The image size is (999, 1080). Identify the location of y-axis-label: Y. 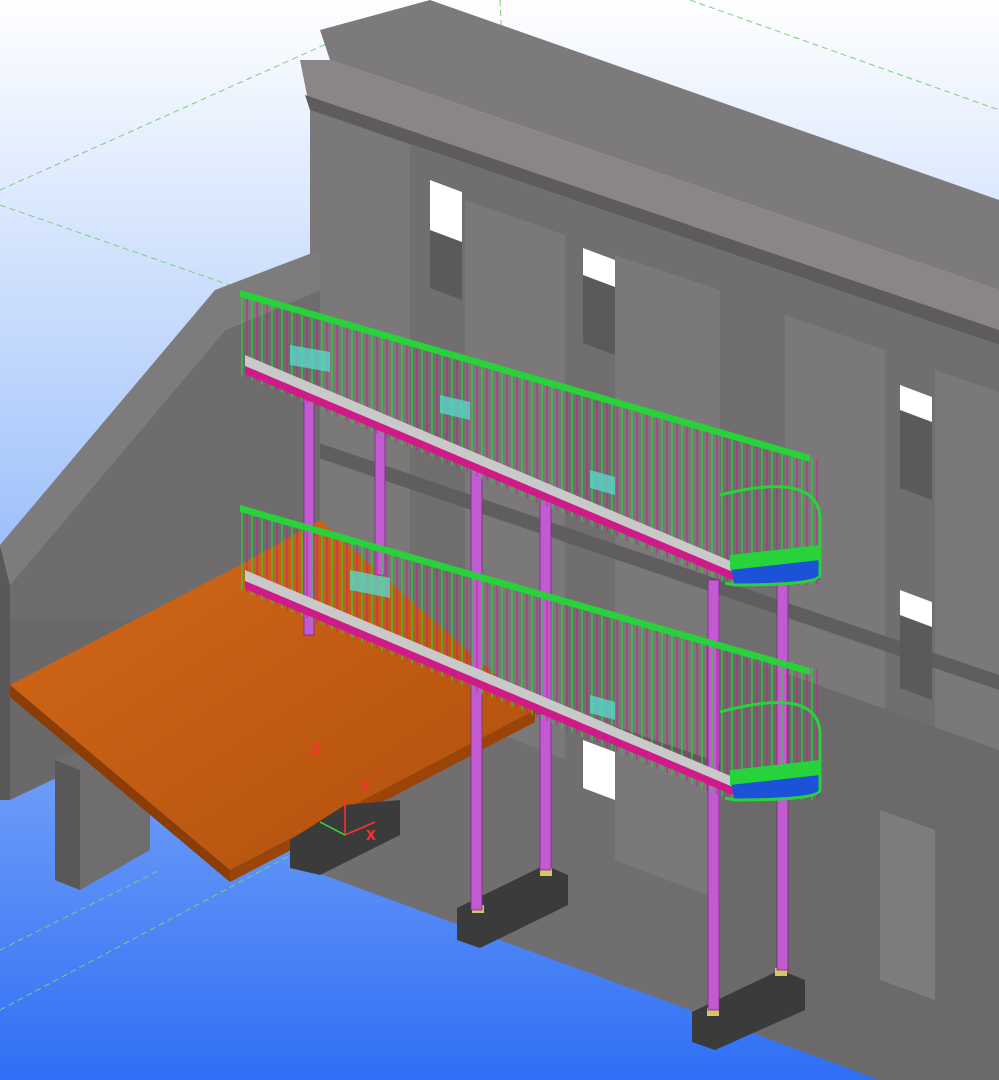
(364, 788).